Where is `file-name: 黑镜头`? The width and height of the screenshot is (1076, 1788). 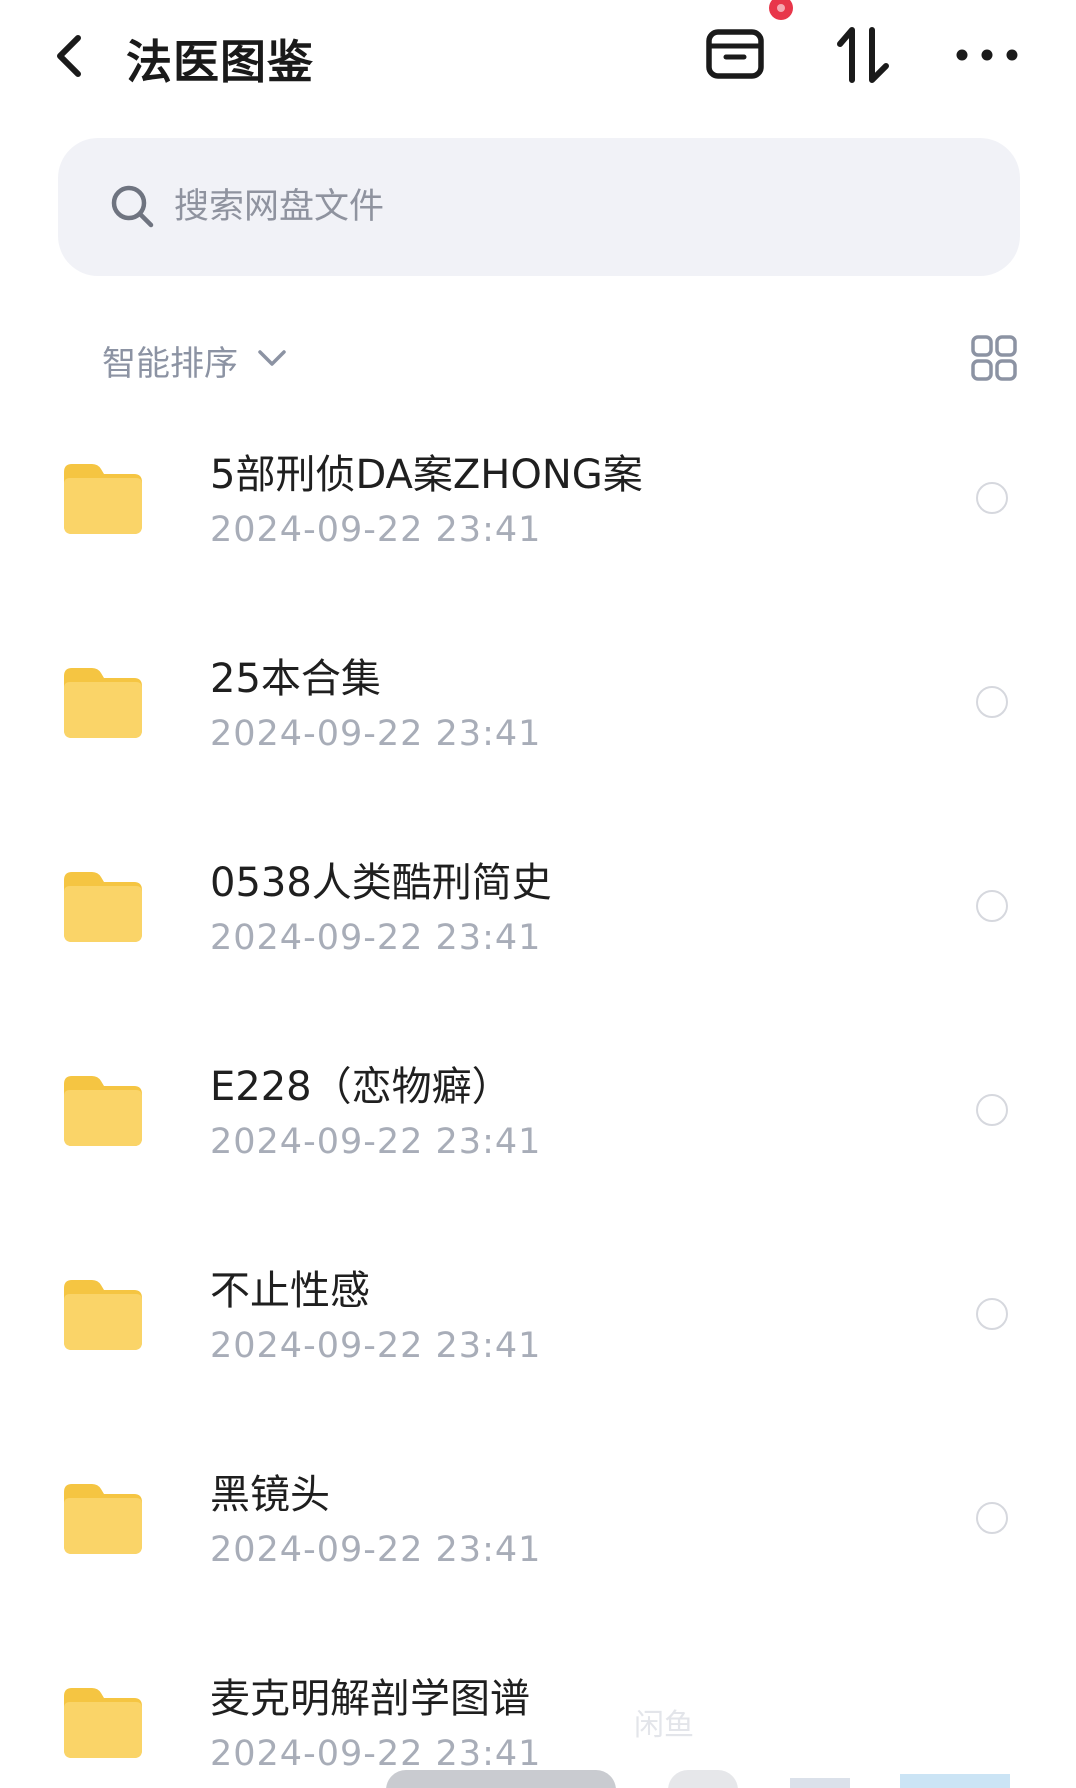 file-name: 黑镜头 is located at coordinates (270, 1495).